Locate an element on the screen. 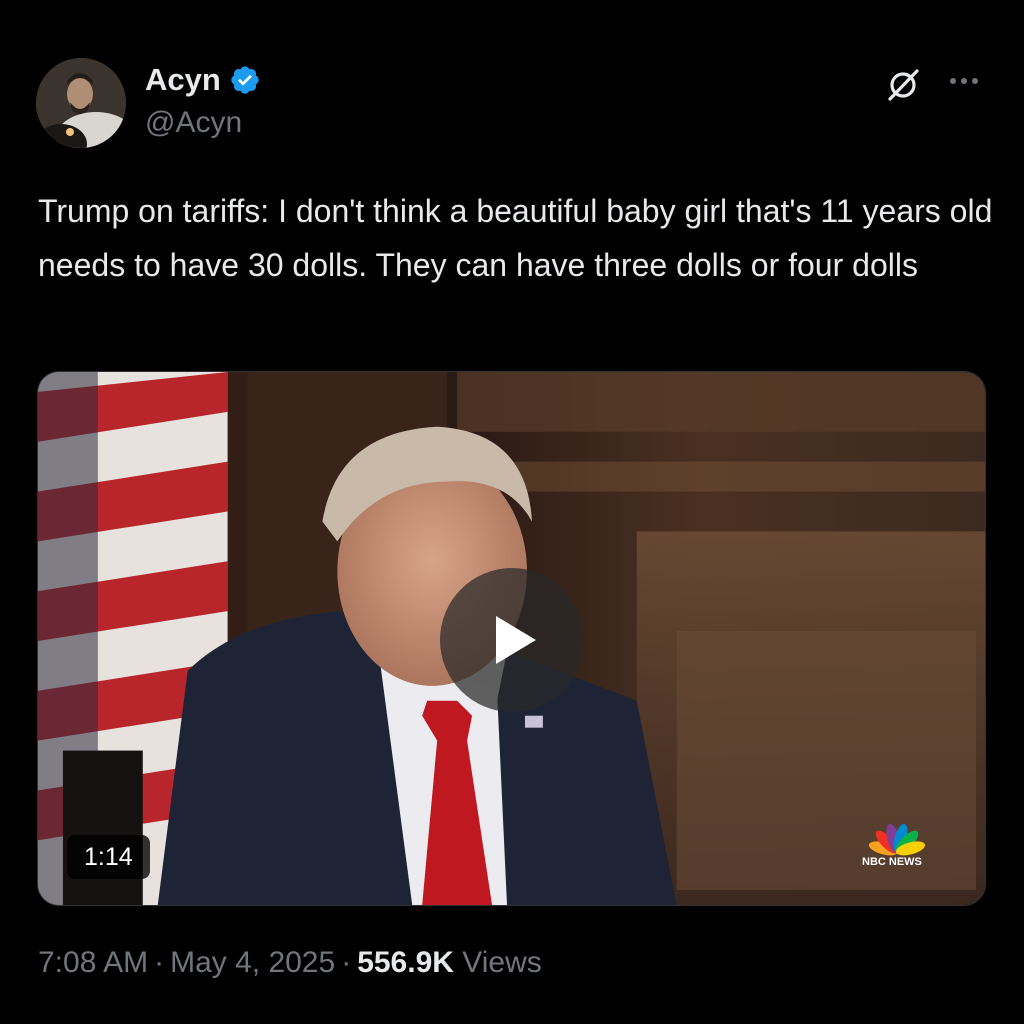 The width and height of the screenshot is (1024, 1024). views-label: Views is located at coordinates (502, 962).